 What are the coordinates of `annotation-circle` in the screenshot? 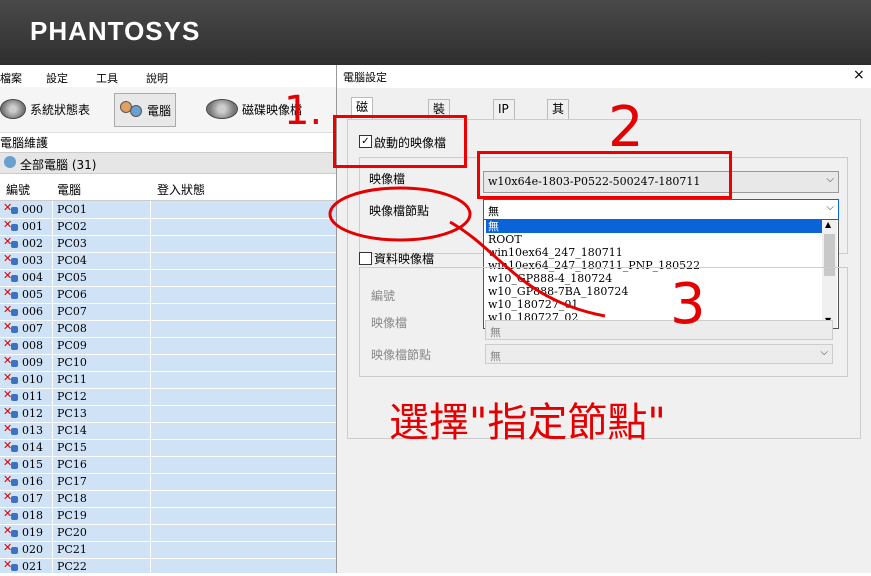 It's located at (400, 214).